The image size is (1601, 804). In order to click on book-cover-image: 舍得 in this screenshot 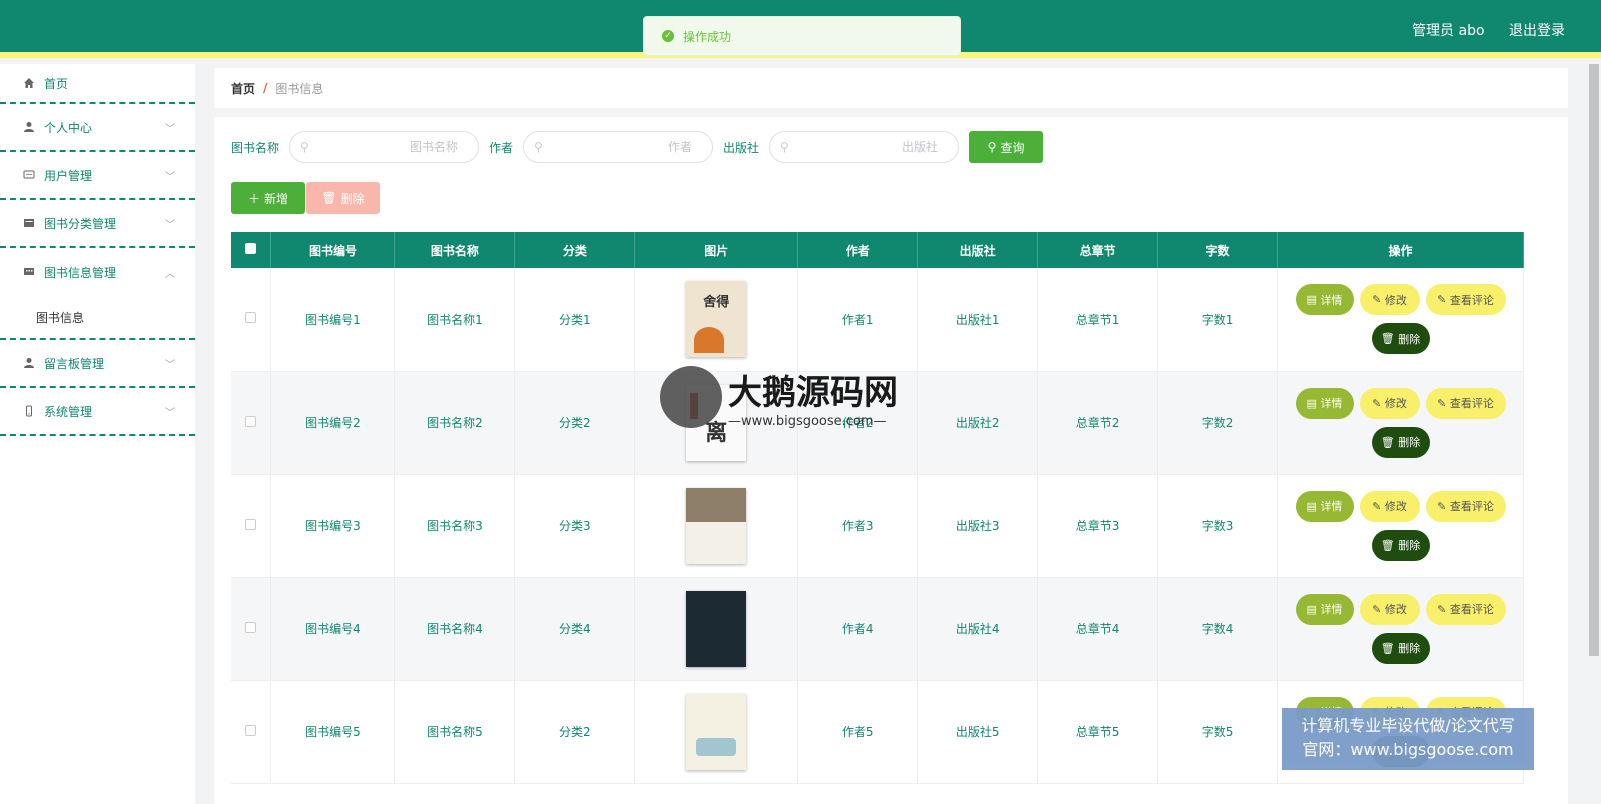, I will do `click(716, 319)`.